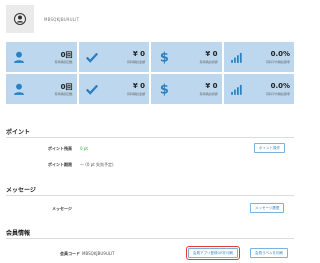 This screenshot has height=263, width=320. Describe the element at coordinates (62, 19) in the screenshot. I see `member-id: MBSQKJBU9ULIT` at that location.